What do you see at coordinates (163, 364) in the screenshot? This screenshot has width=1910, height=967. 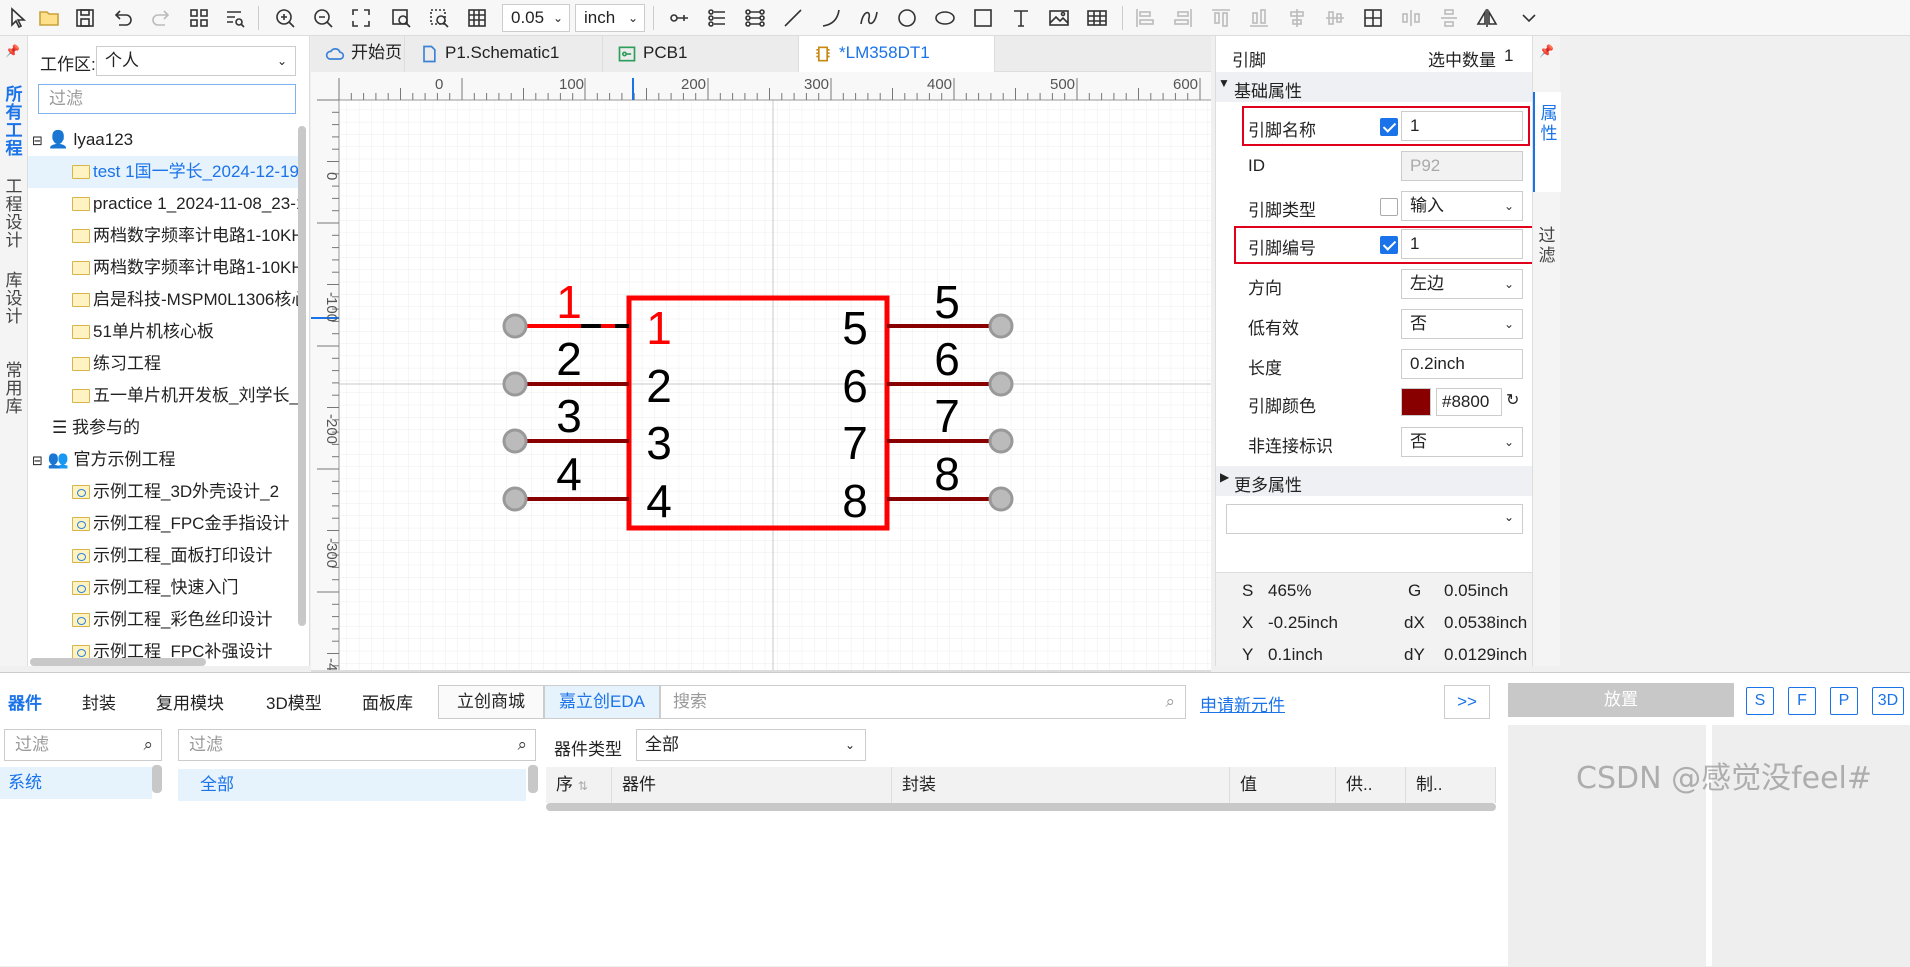 I see `project-item: 练习工程` at bounding box center [163, 364].